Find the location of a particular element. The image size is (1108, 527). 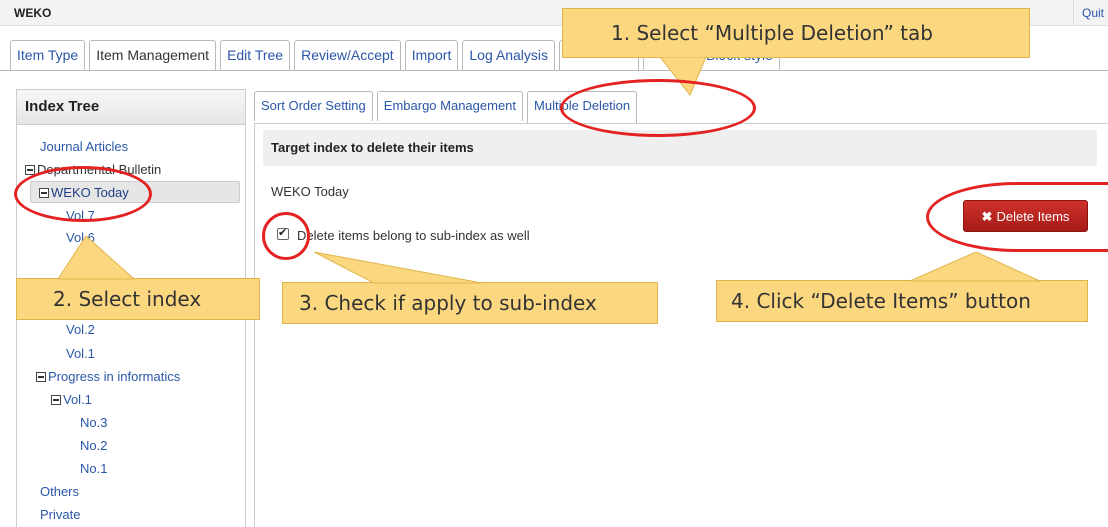

tree-item-progress-in-informatics: Progress in informatics is located at coordinates (108, 376).